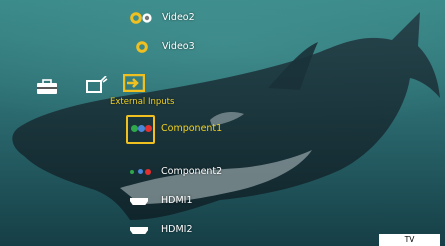 This screenshot has height=246, width=445. What do you see at coordinates (134, 83) in the screenshot?
I see `external-input-icon` at bounding box center [134, 83].